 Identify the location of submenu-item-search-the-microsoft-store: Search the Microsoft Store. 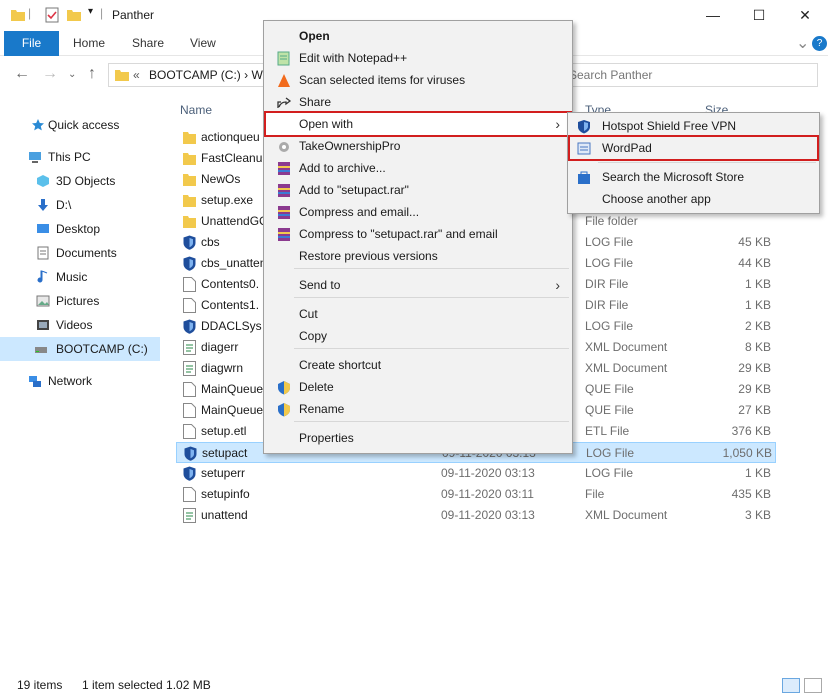
(693, 177).